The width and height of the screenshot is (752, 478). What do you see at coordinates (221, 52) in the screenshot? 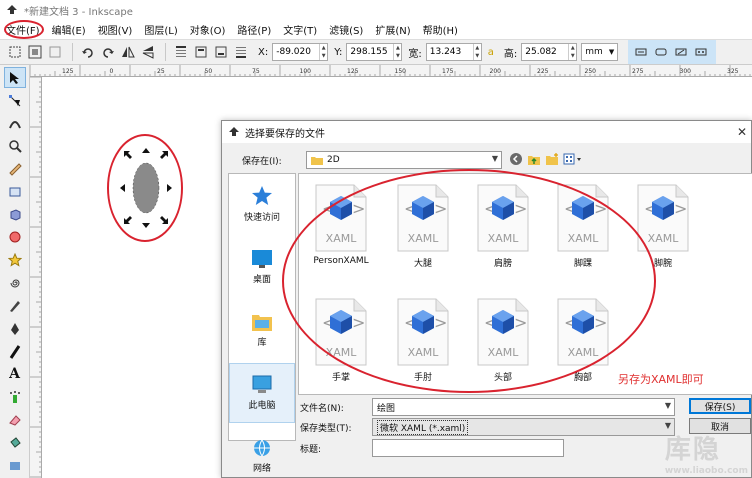
I see `lower-icon` at bounding box center [221, 52].